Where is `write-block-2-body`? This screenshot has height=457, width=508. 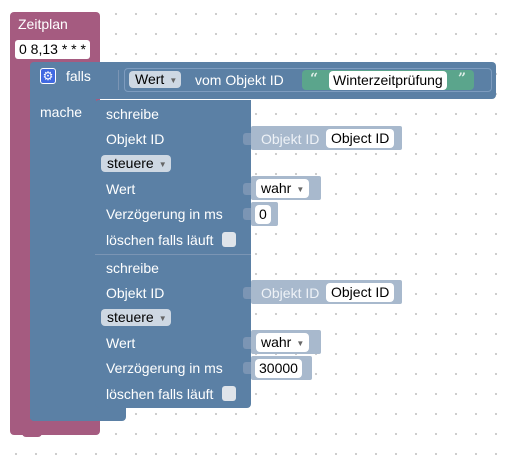 write-block-2-body is located at coordinates (173, 331).